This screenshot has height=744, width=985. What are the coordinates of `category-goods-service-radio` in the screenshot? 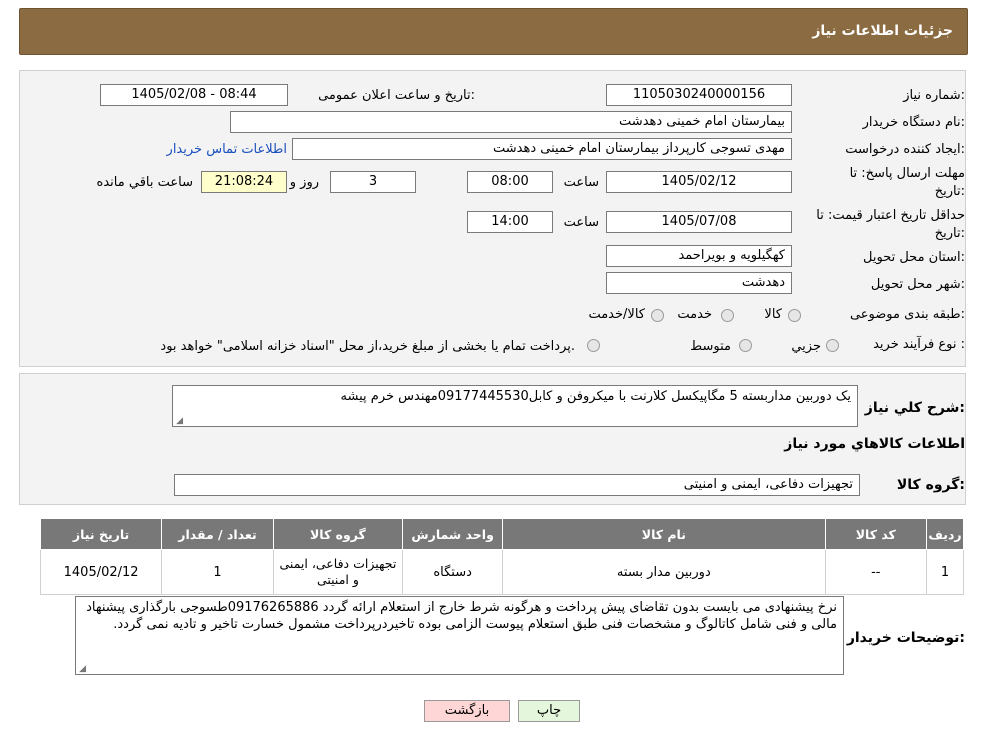 It's located at (657, 315).